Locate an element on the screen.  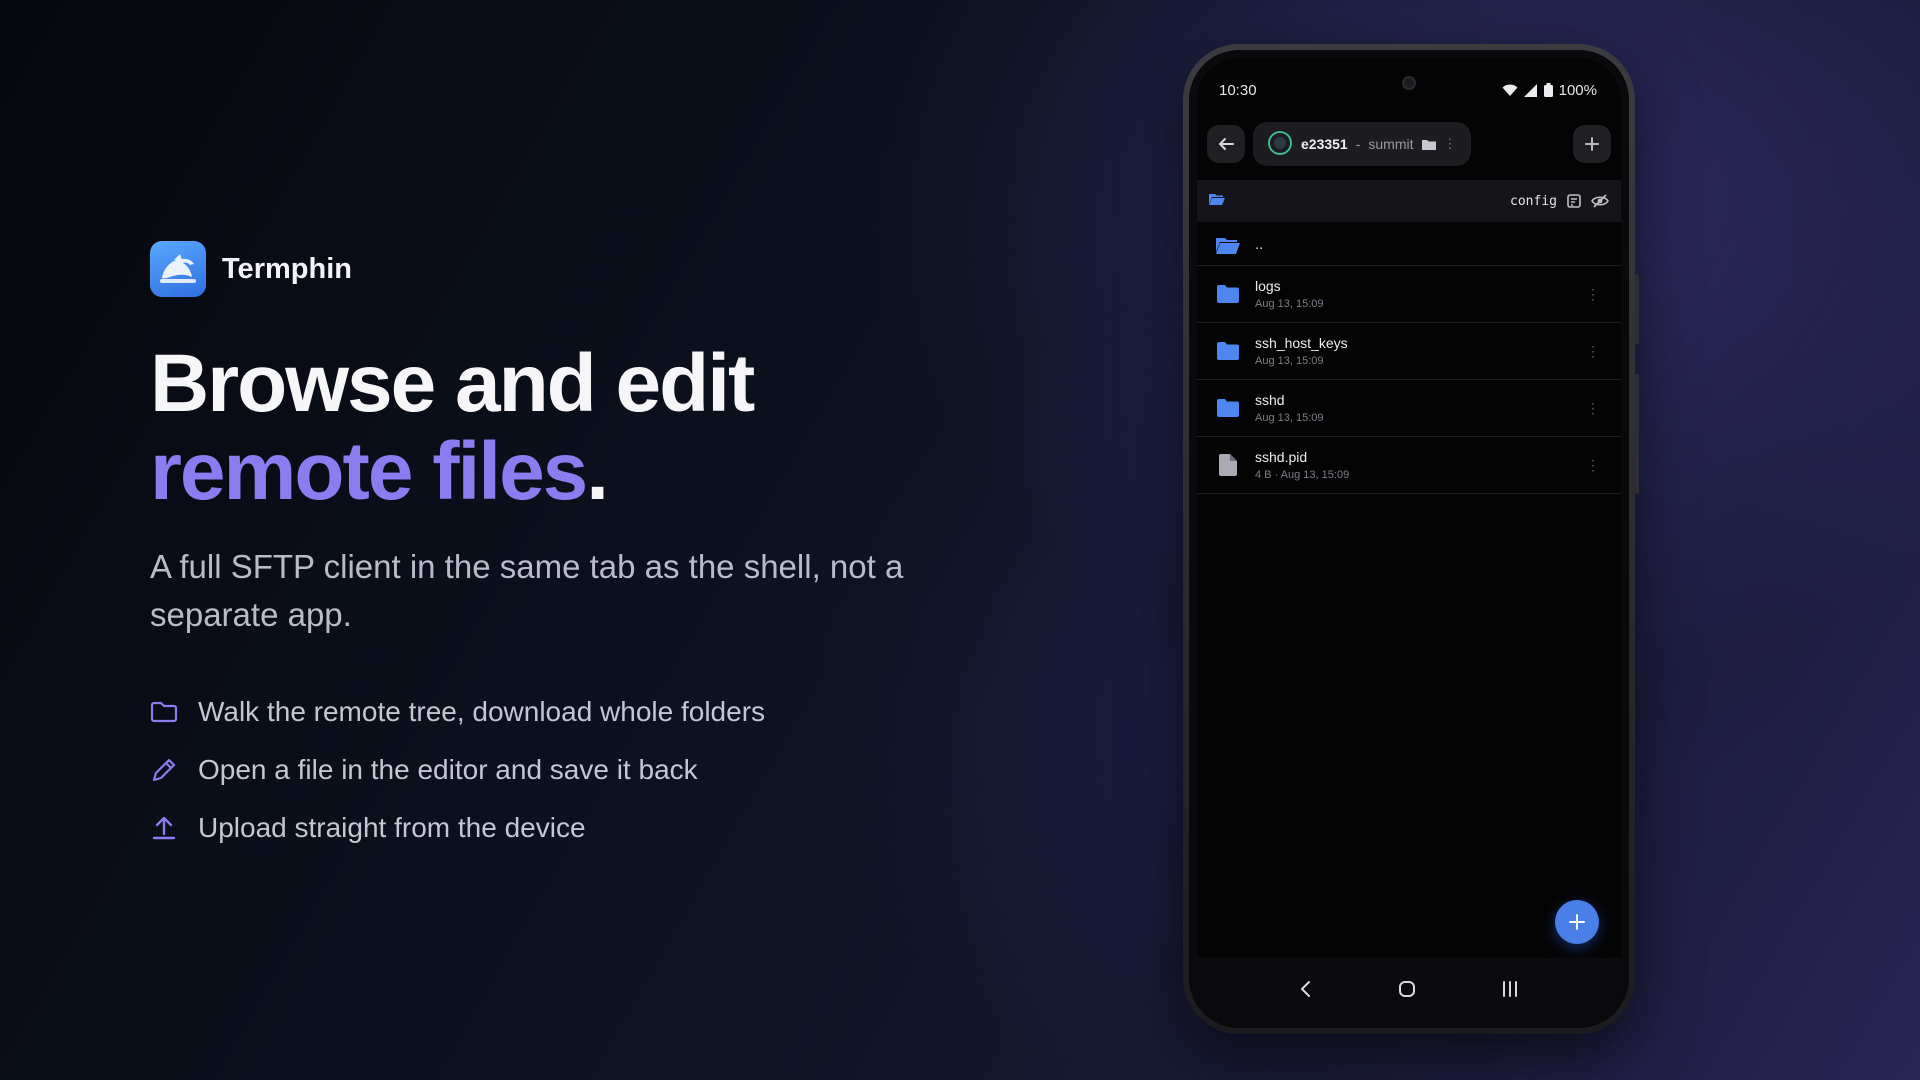
file-row: sshd Aug 13, 15:09 ⋮ is located at coordinates (1409, 408).